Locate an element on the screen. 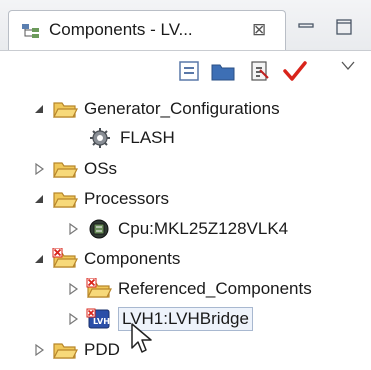 The width and height of the screenshot is (371, 370). components-view-tab: Components - LV... ⊠ is located at coordinates (147, 30).